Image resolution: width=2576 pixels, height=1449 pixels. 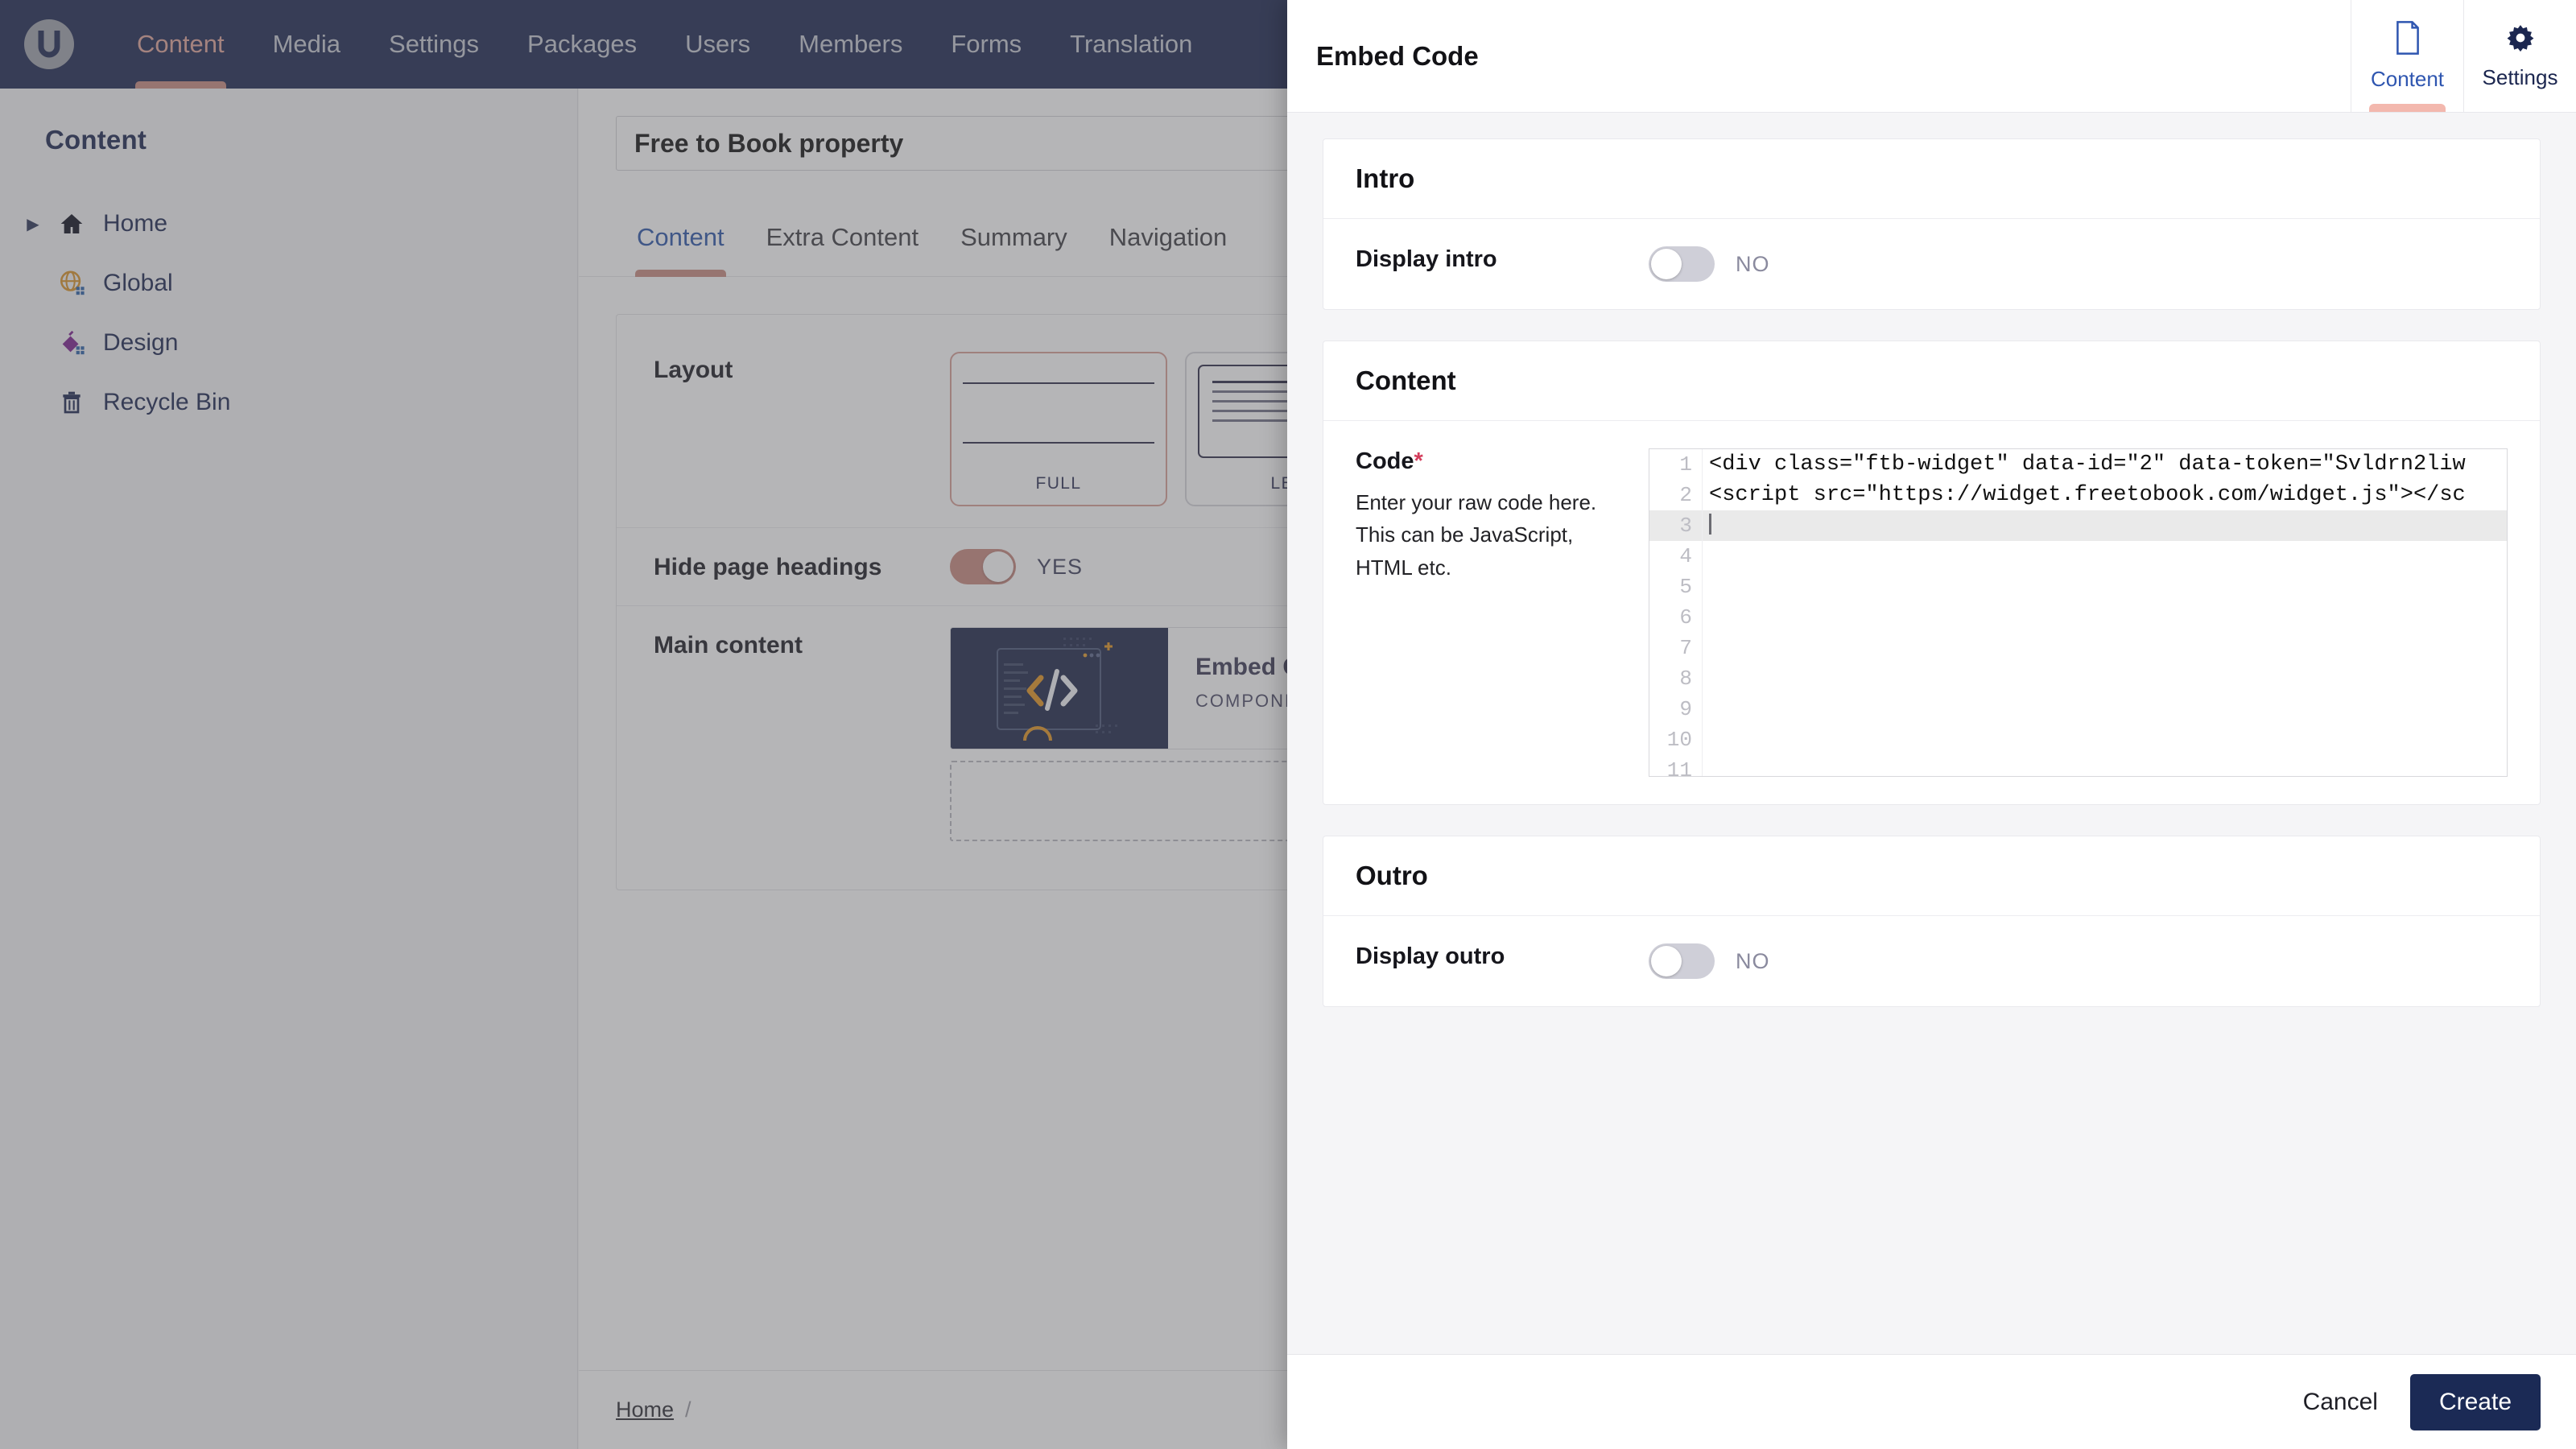 What do you see at coordinates (1502, 462) in the screenshot?
I see `property-label: Code*` at bounding box center [1502, 462].